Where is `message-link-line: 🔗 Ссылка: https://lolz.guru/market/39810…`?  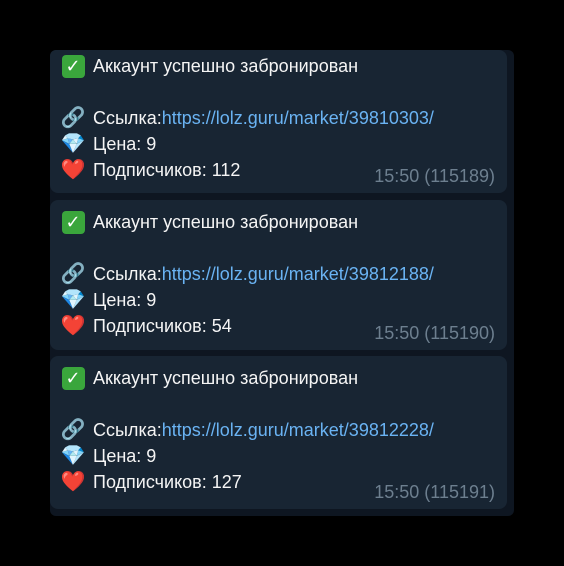 message-link-line: 🔗 Ссылка: https://lolz.guru/market/39810… is located at coordinates (247, 118).